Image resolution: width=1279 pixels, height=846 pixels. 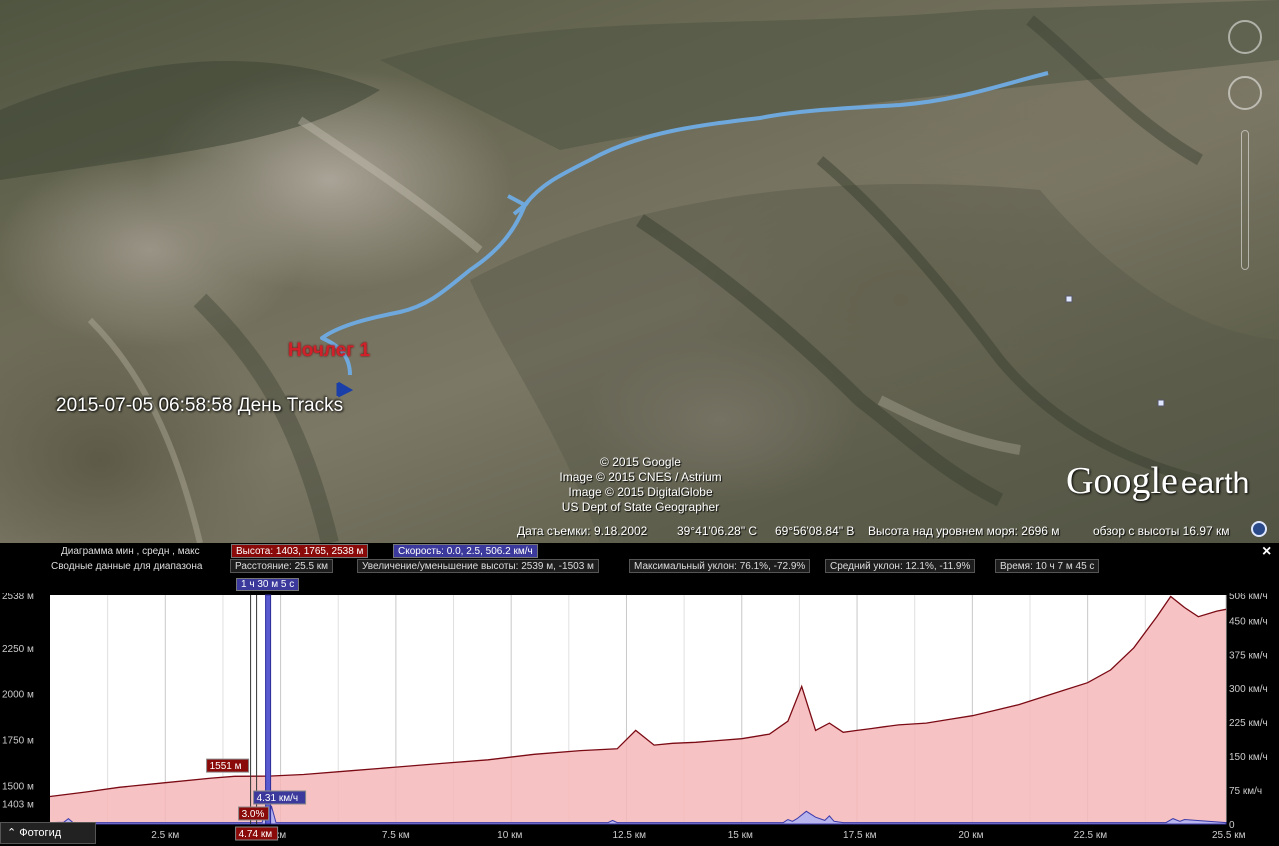 What do you see at coordinates (717, 531) in the screenshot?
I see `latitude-readout: 39°41'06.28" С` at bounding box center [717, 531].